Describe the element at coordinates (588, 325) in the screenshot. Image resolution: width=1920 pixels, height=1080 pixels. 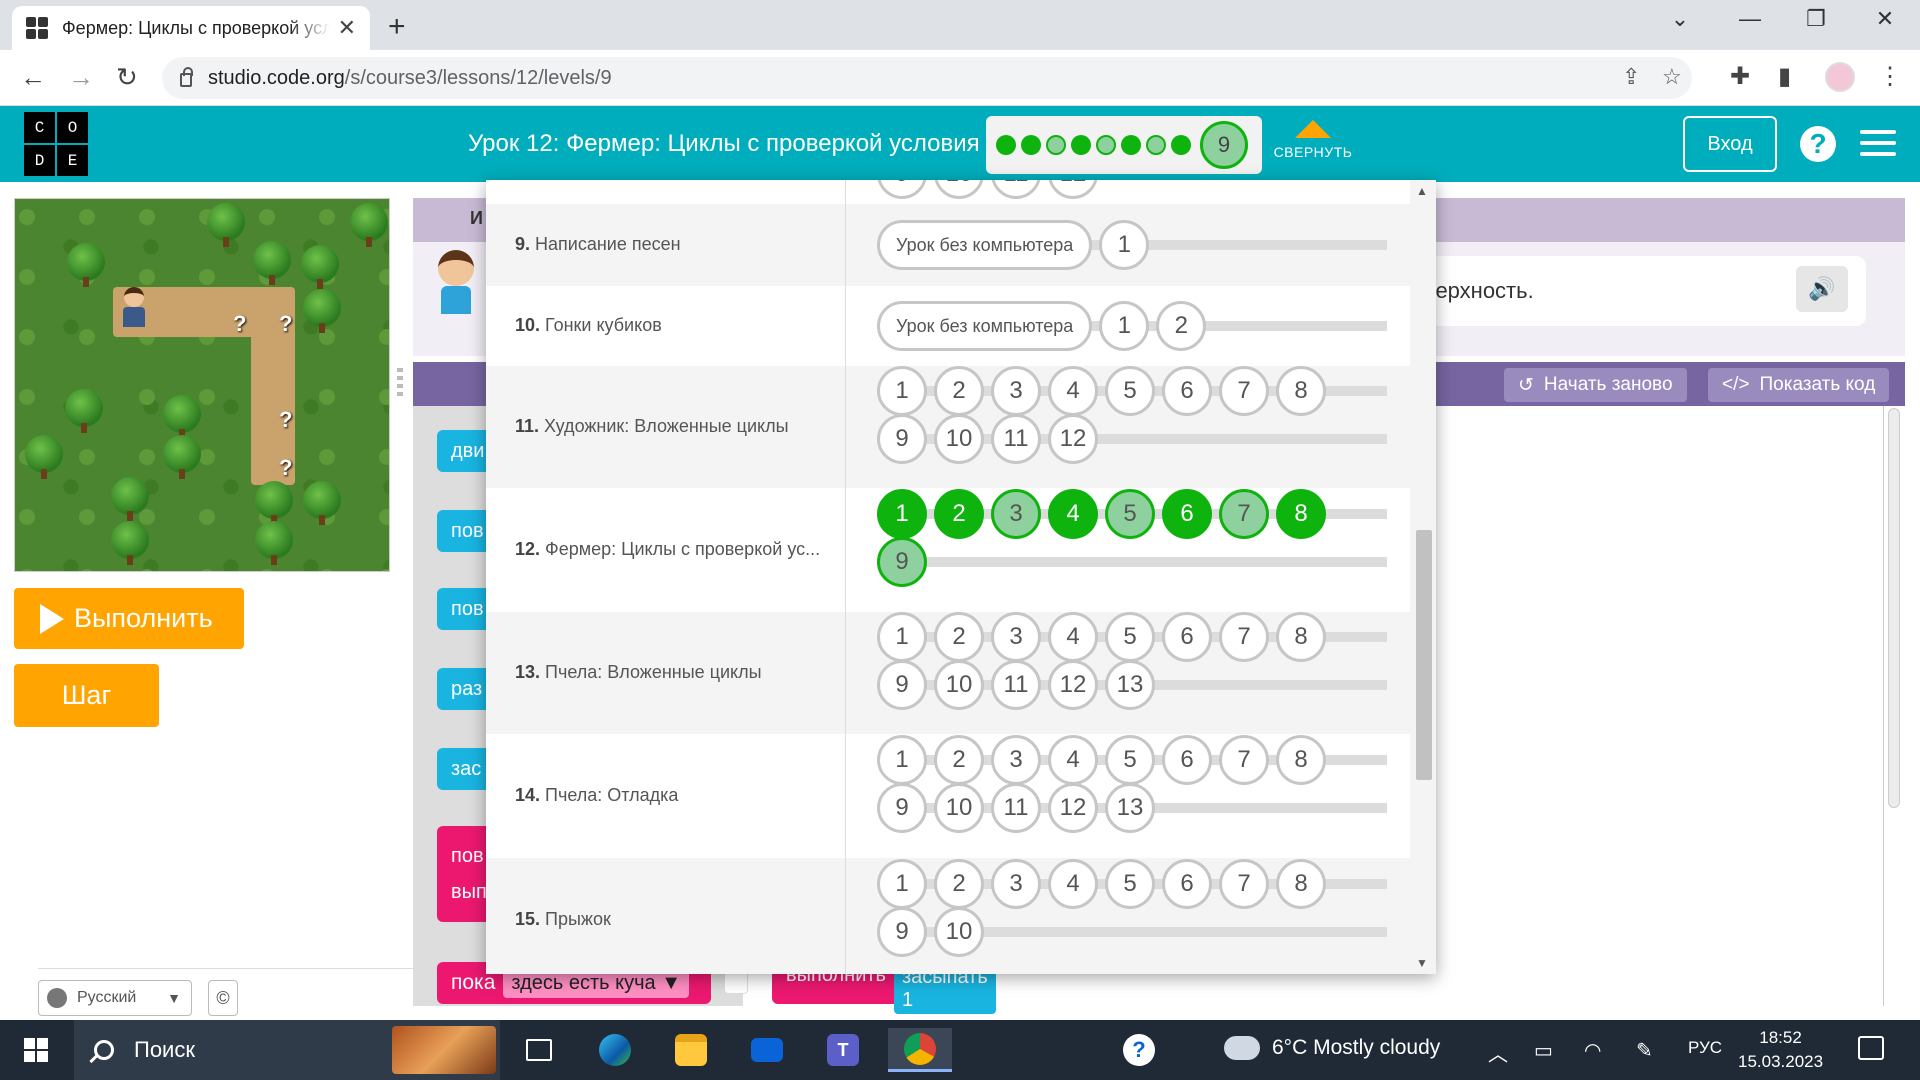
I see `lesson-name: 10. Гонки кубиков` at that location.